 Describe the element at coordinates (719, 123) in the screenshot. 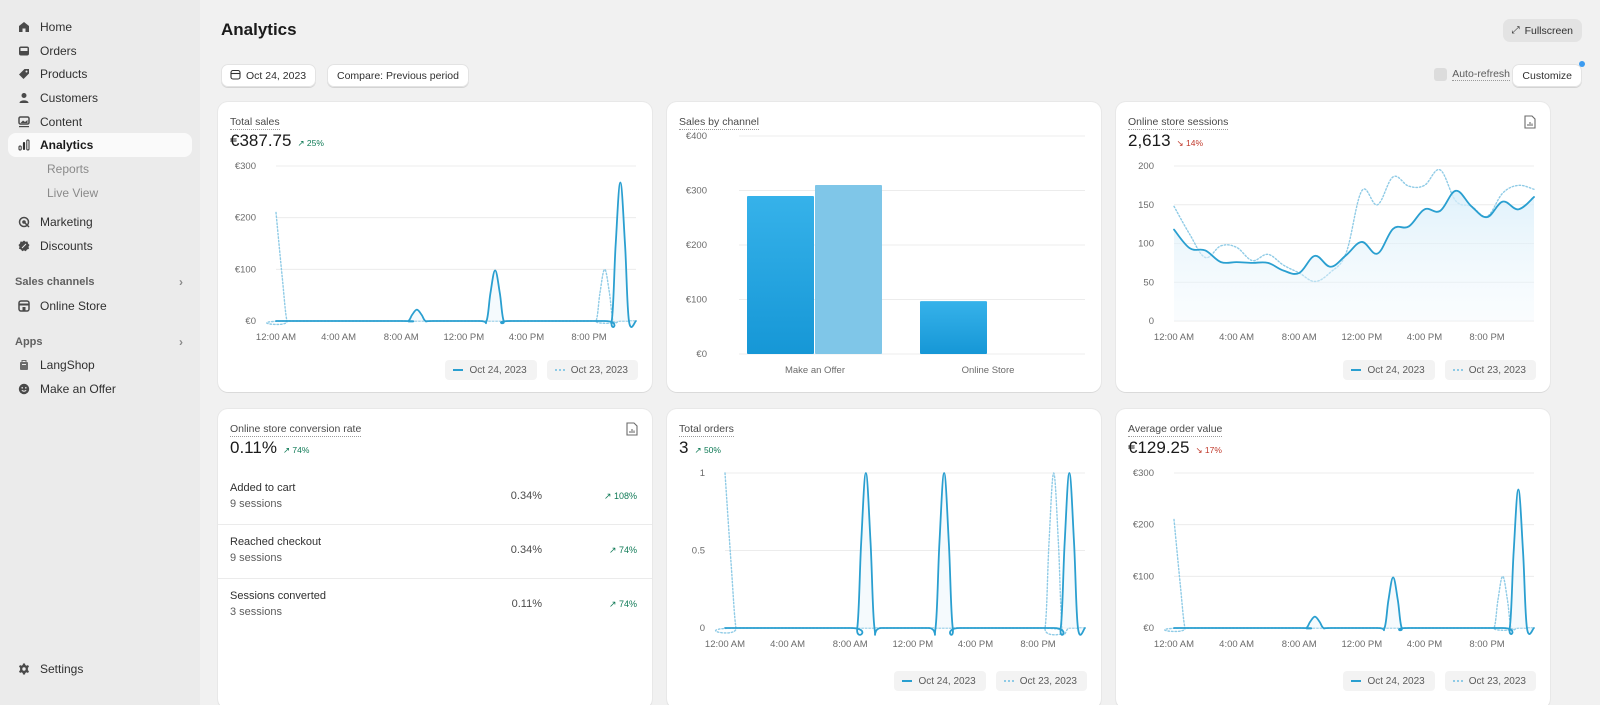

I see `card-title: Sales by channel` at that location.